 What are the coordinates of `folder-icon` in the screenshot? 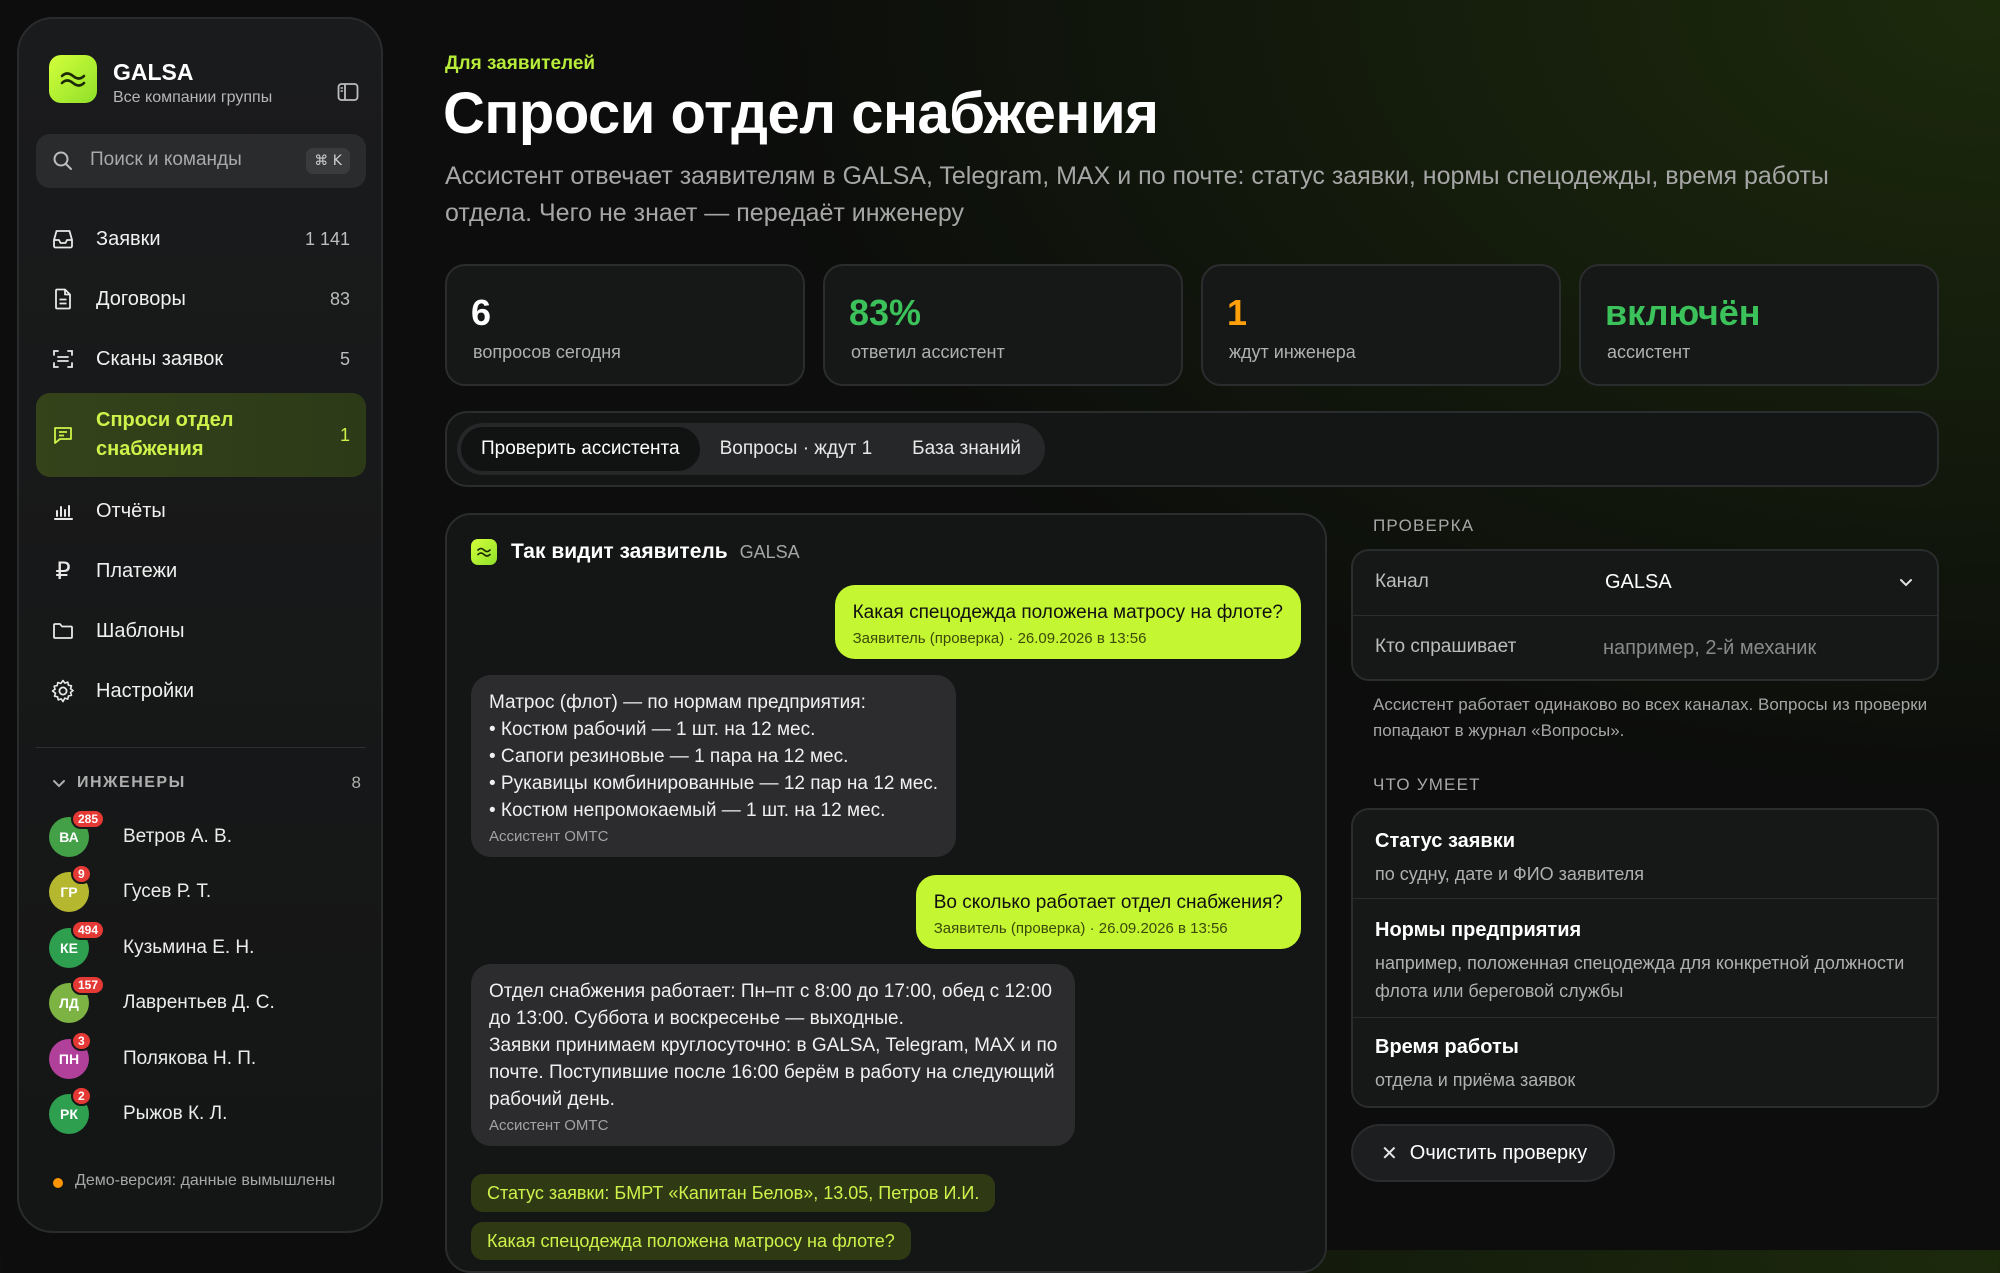 It's located at (63, 631).